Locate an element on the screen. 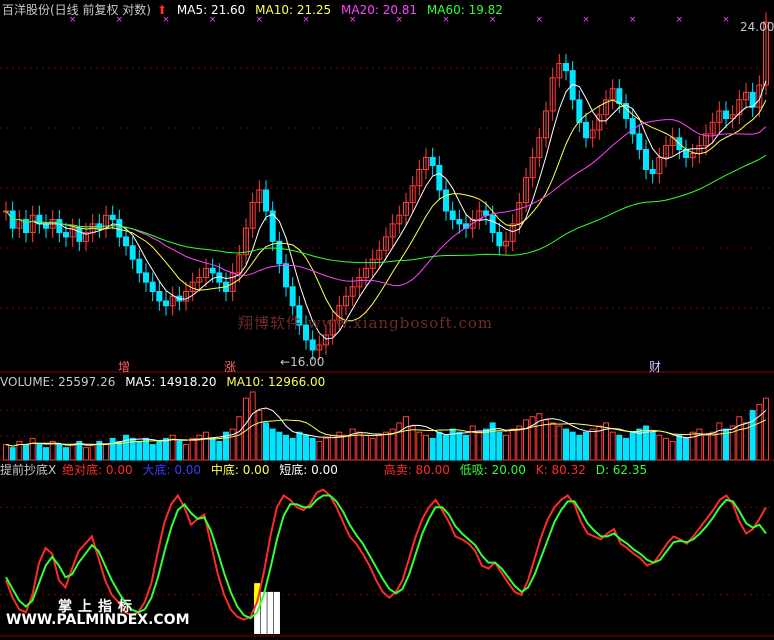 This screenshot has height=640, width=774. short-bottom-label: 短底: 0.00 is located at coordinates (308, 470).